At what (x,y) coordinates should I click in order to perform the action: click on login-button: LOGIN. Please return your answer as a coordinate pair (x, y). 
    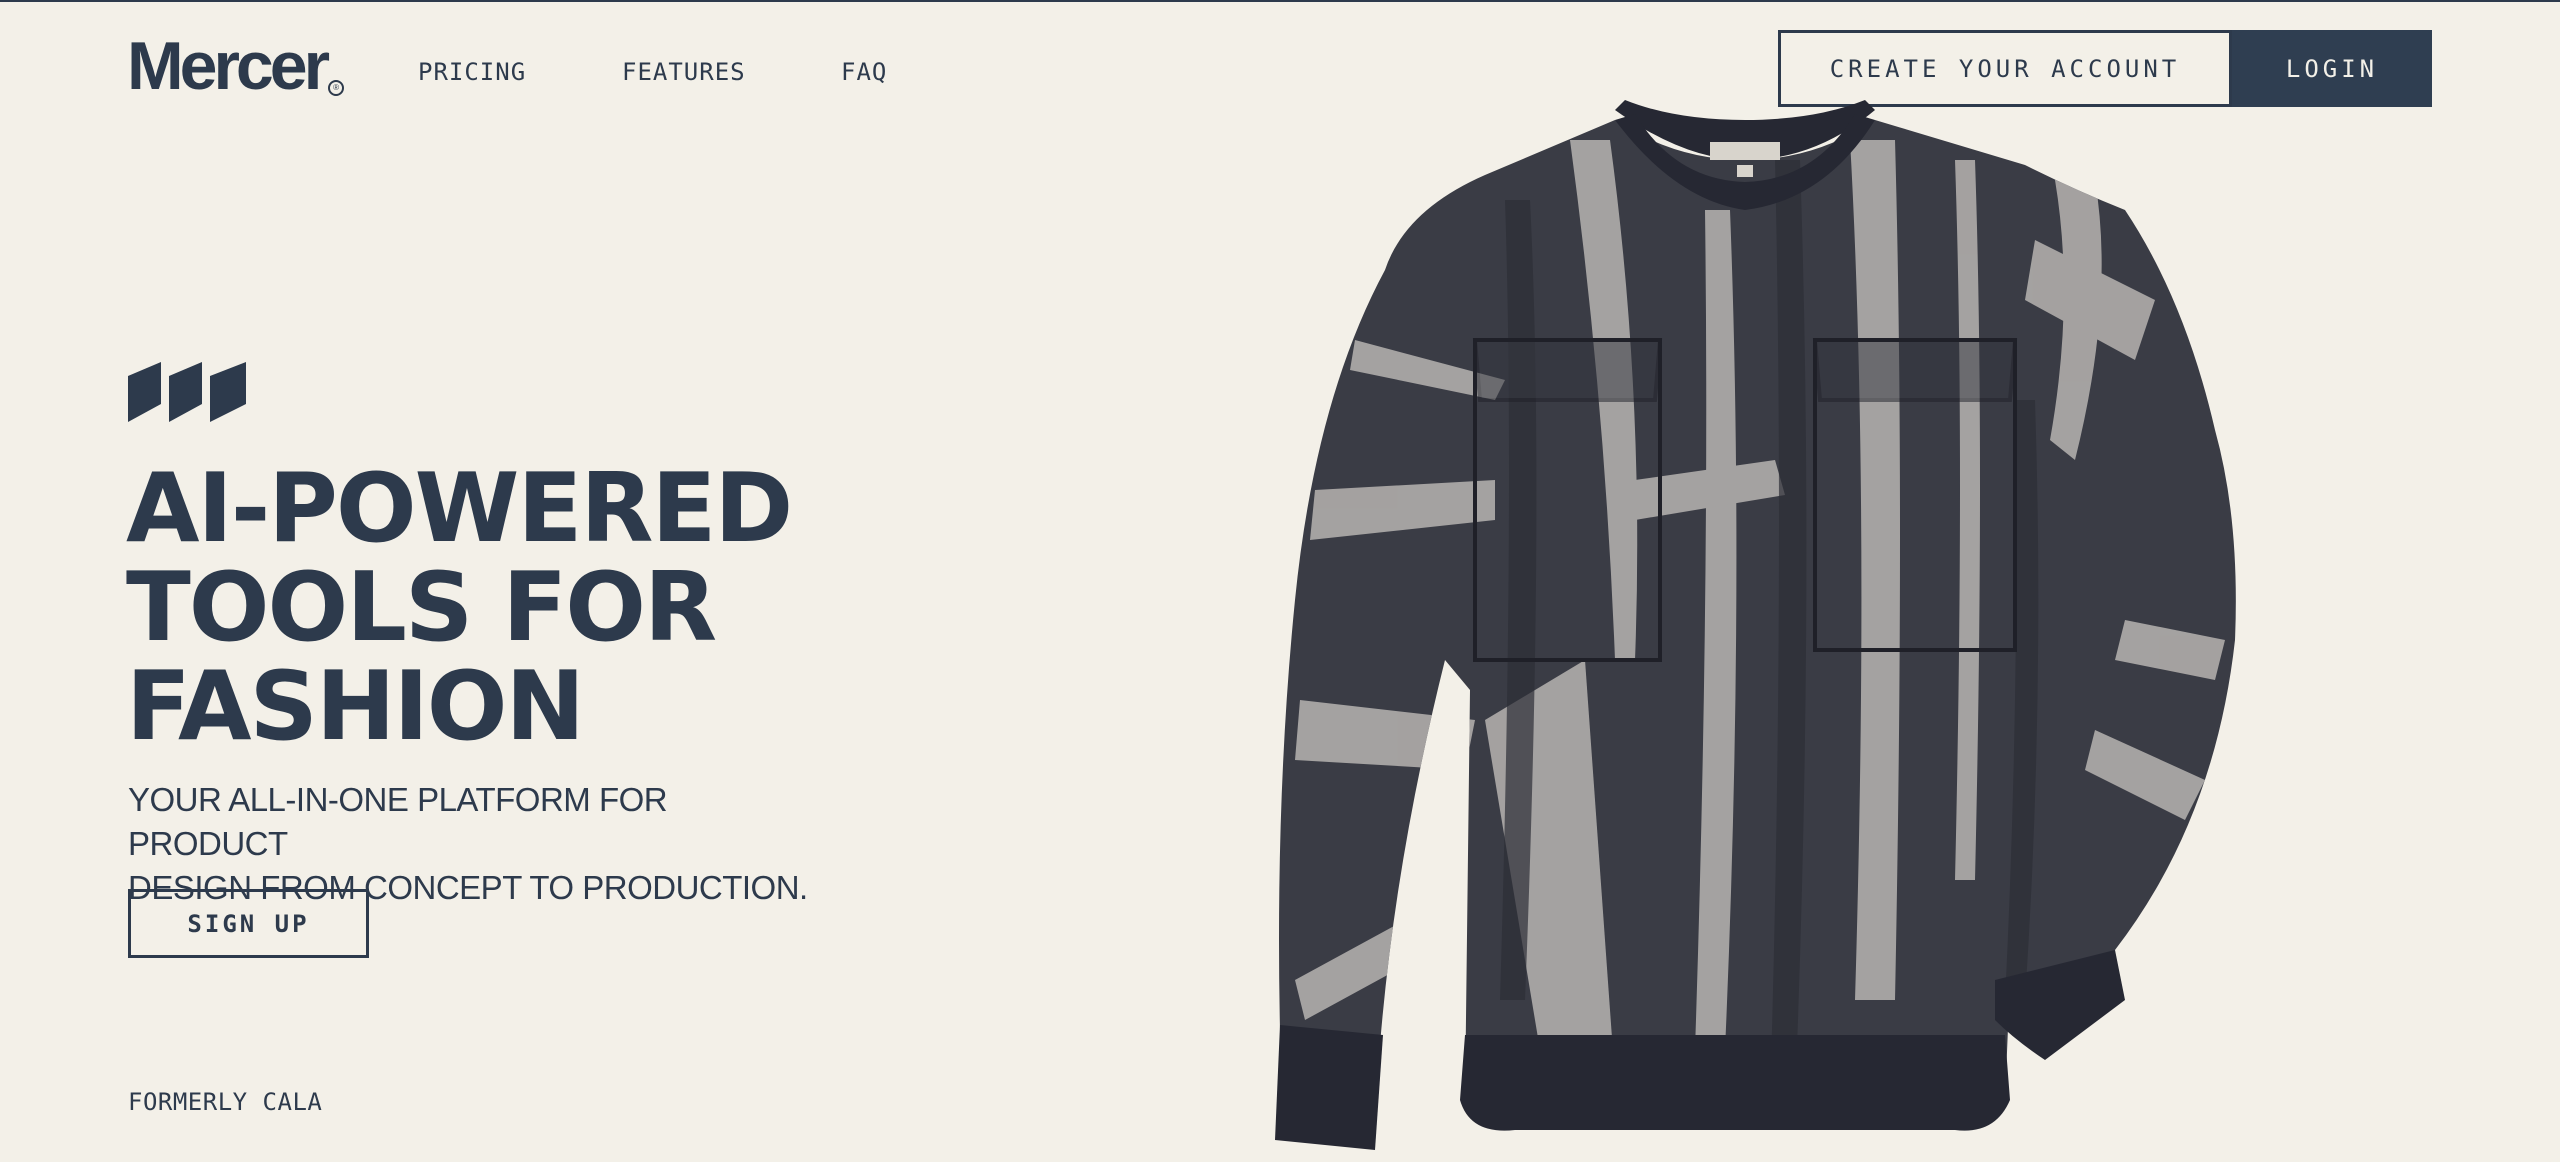
    Looking at the image, I should click on (2332, 68).